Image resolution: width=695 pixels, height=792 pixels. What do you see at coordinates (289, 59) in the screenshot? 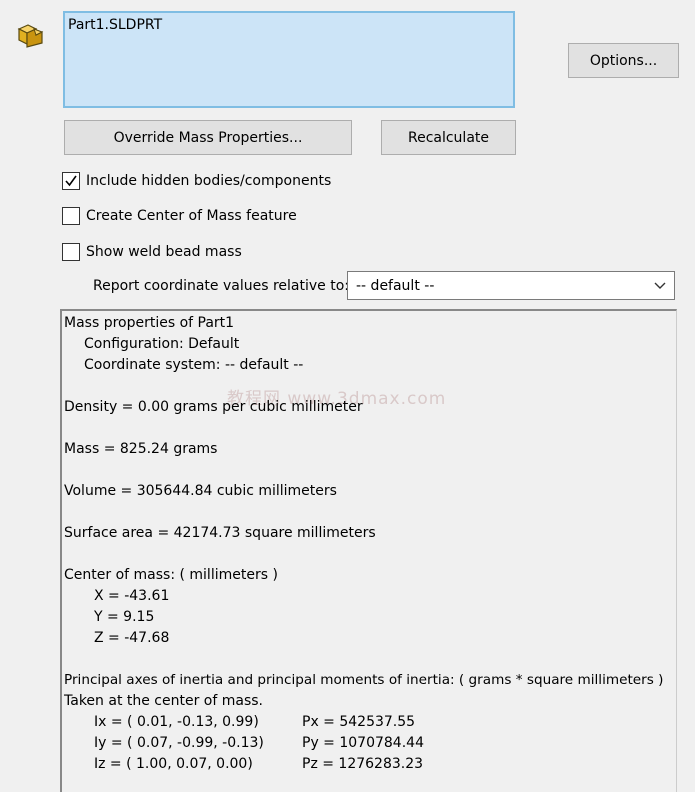
I see `selection-list: Part1.SLDPRT` at bounding box center [289, 59].